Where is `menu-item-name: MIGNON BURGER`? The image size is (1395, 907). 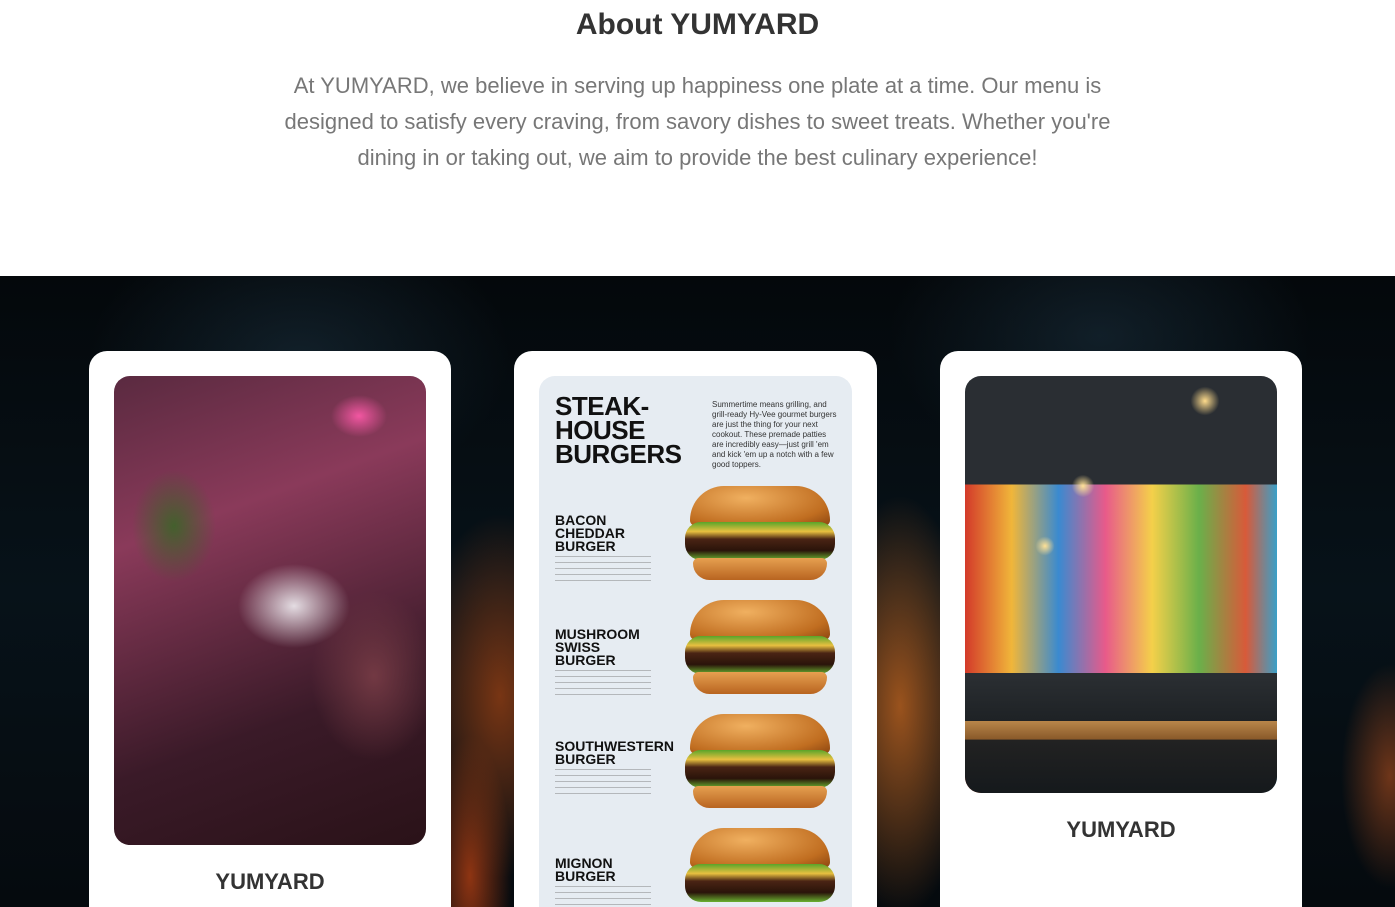 menu-item-name: MIGNON BURGER is located at coordinates (585, 869).